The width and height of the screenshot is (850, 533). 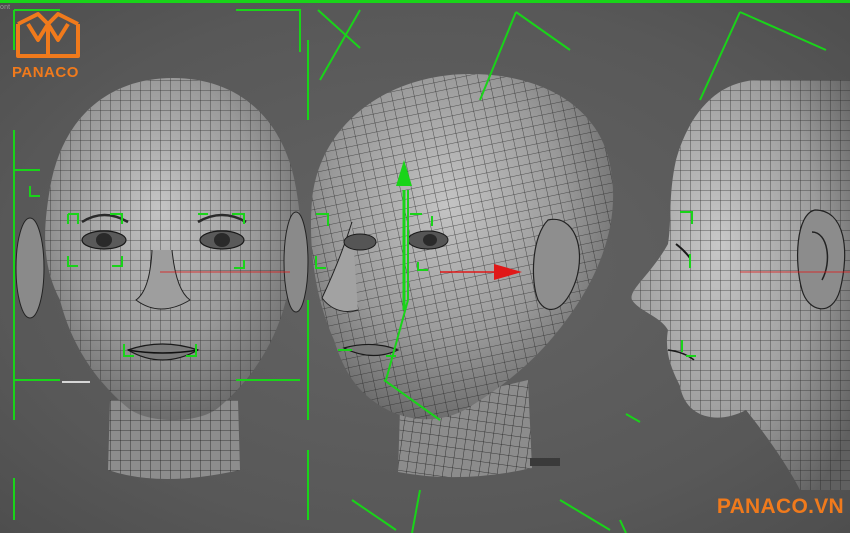 I want to click on brand-watermark: PANACO.VN, so click(x=780, y=506).